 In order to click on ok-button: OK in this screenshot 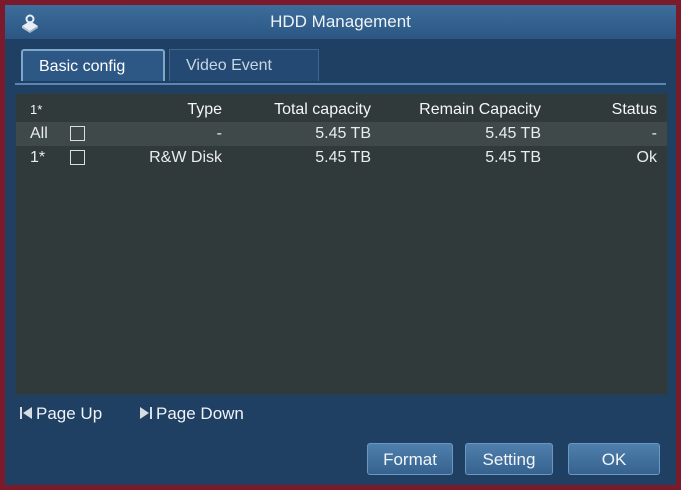, I will do `click(614, 459)`.